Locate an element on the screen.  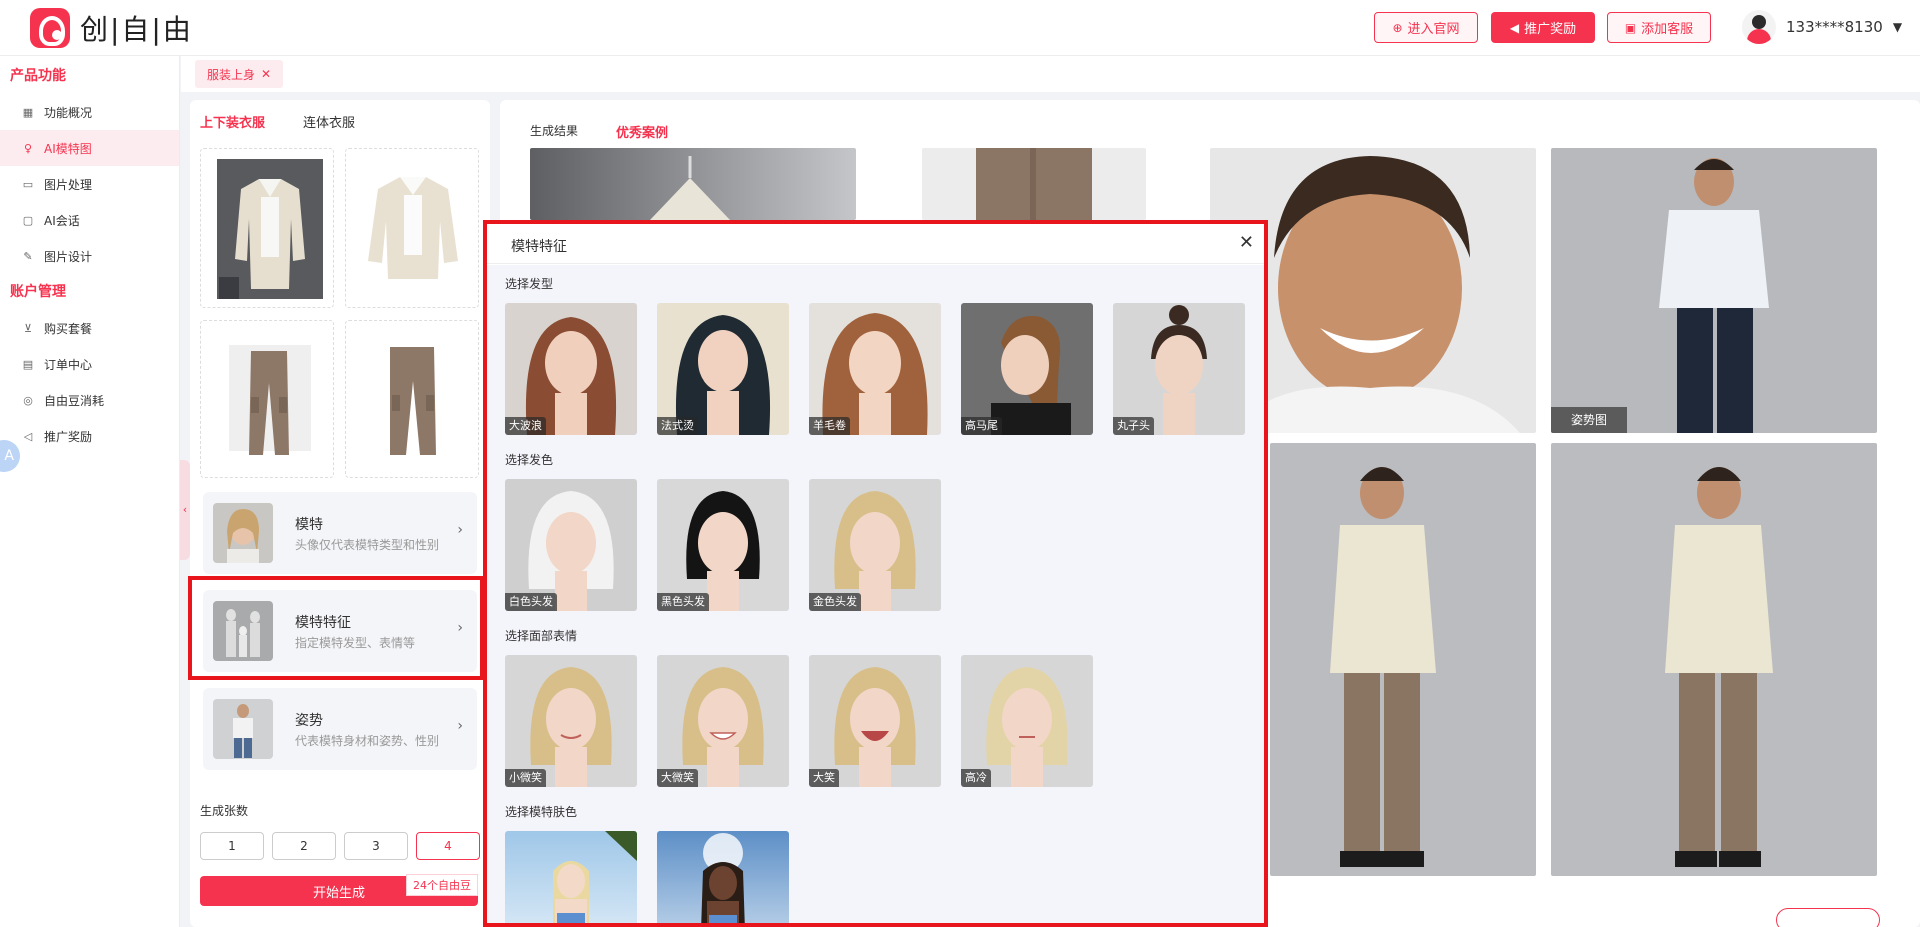
design-icon: ✎ is located at coordinates (28, 256).